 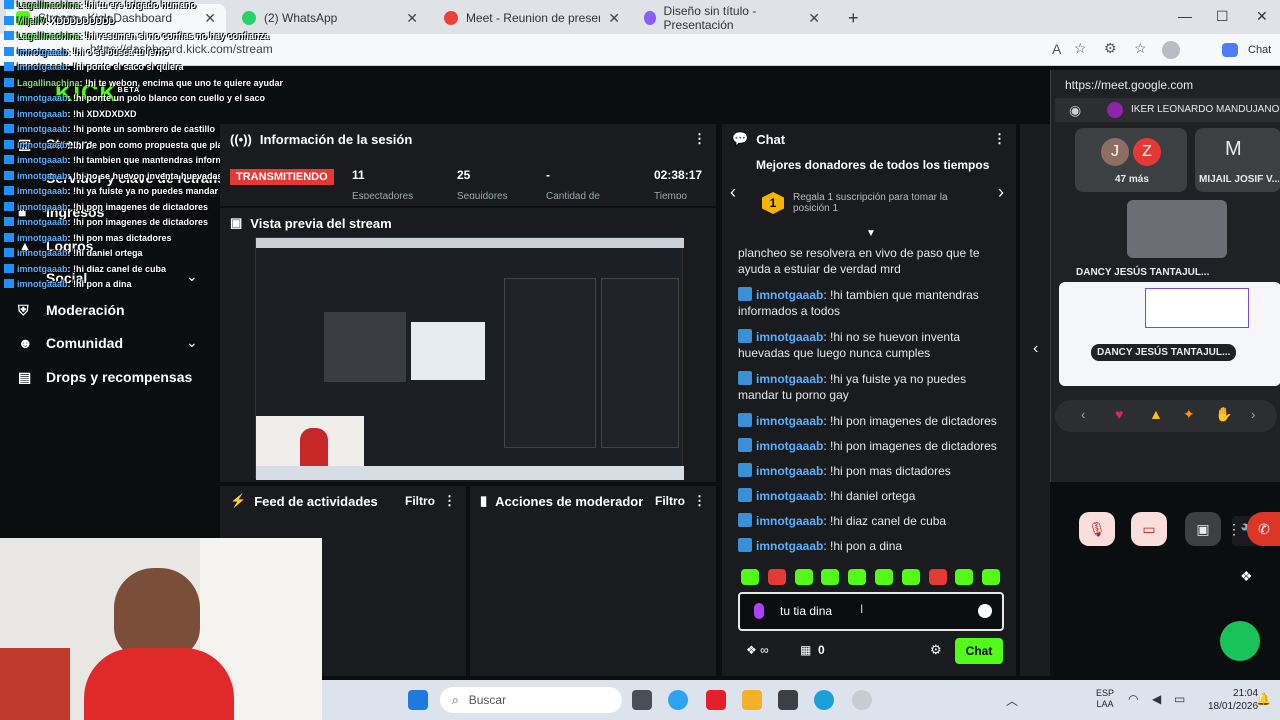 I want to click on next-donor-arrow: ›, so click(x=1001, y=192).